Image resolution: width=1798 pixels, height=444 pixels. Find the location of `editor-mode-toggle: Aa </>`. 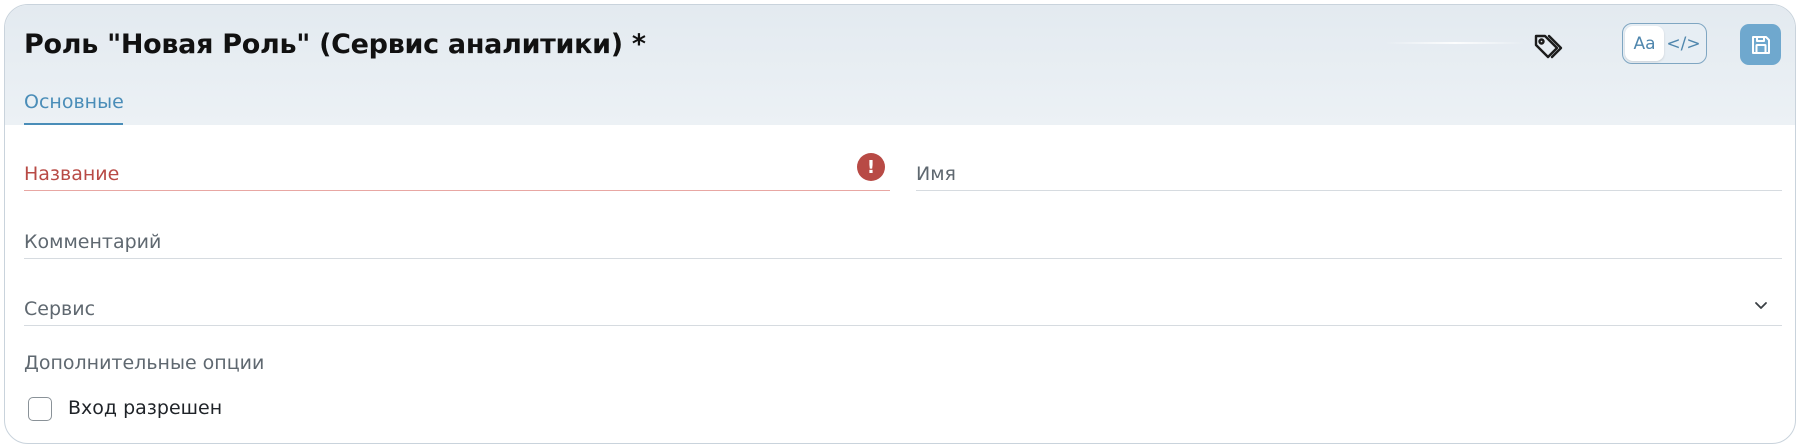

editor-mode-toggle: Aa </> is located at coordinates (1664, 43).